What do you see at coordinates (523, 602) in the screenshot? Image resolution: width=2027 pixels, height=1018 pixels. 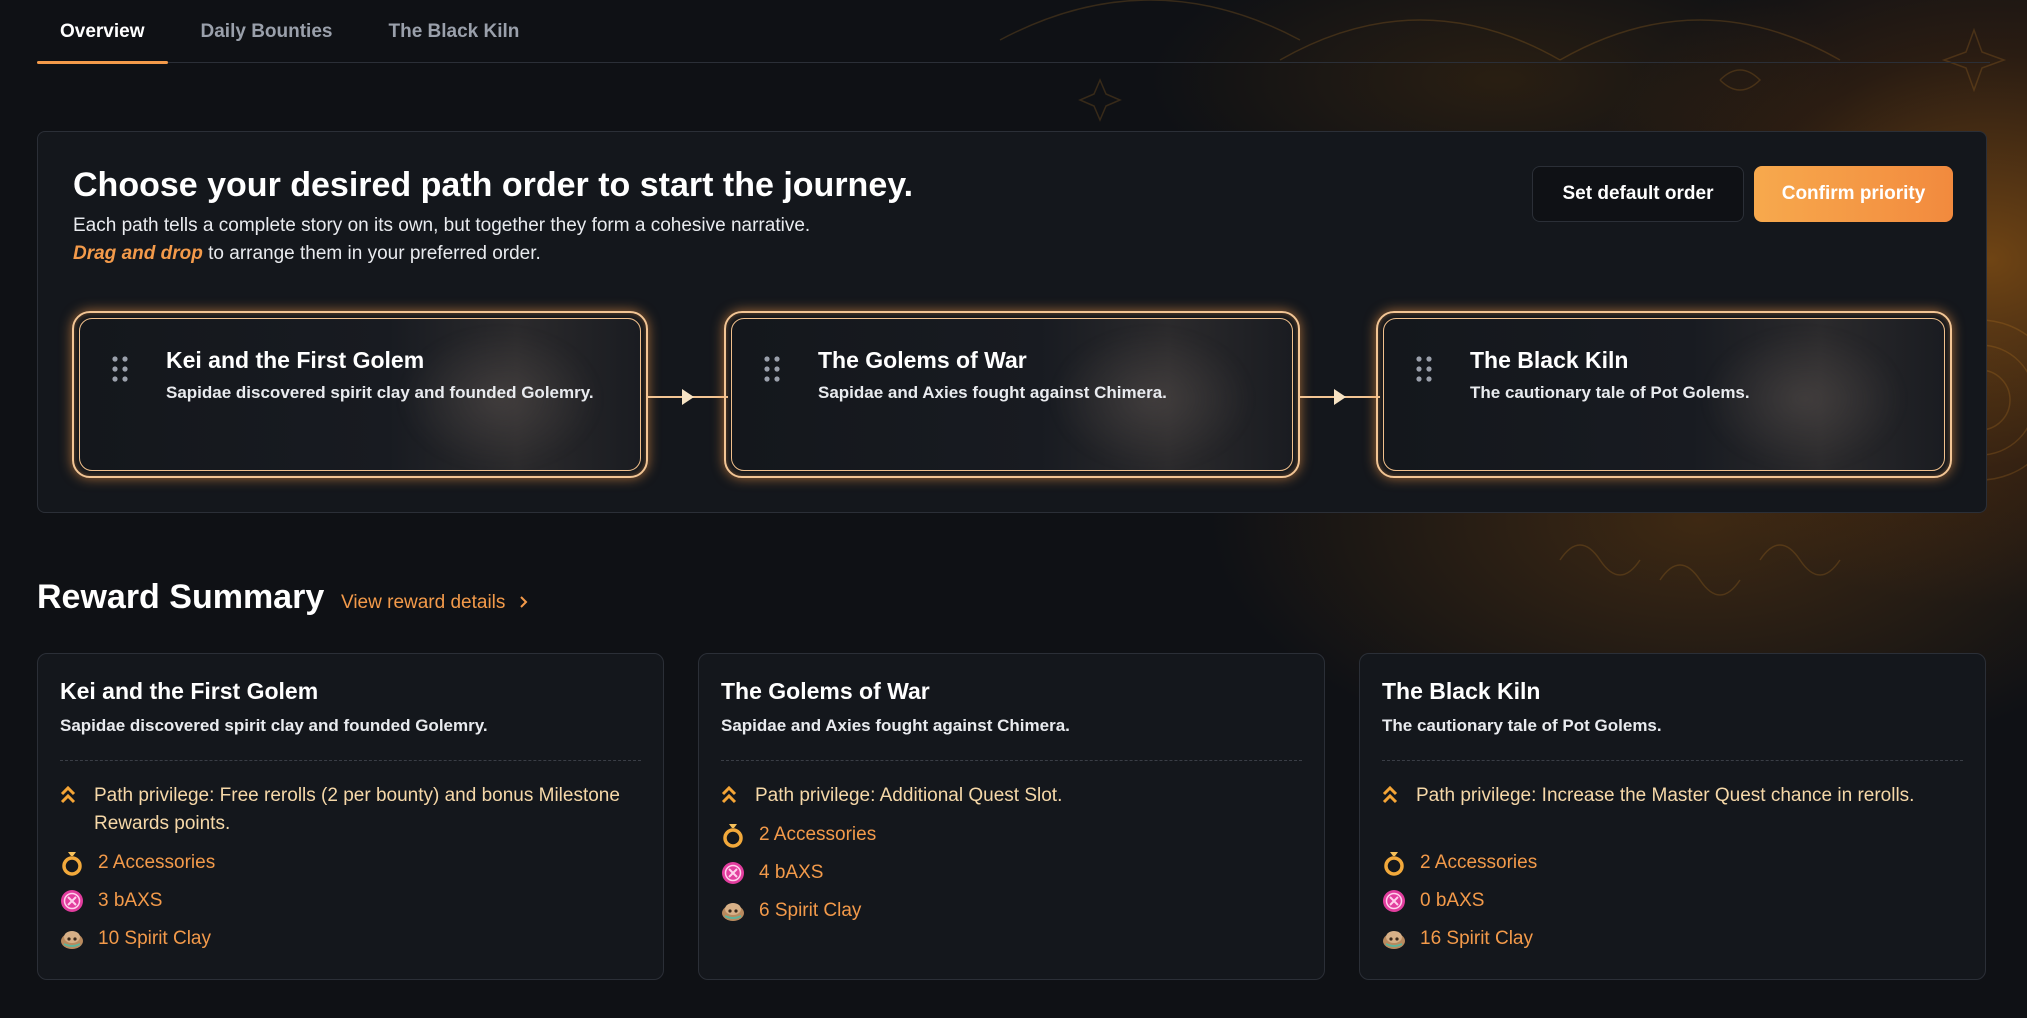 I see `chevron-right-icon` at bounding box center [523, 602].